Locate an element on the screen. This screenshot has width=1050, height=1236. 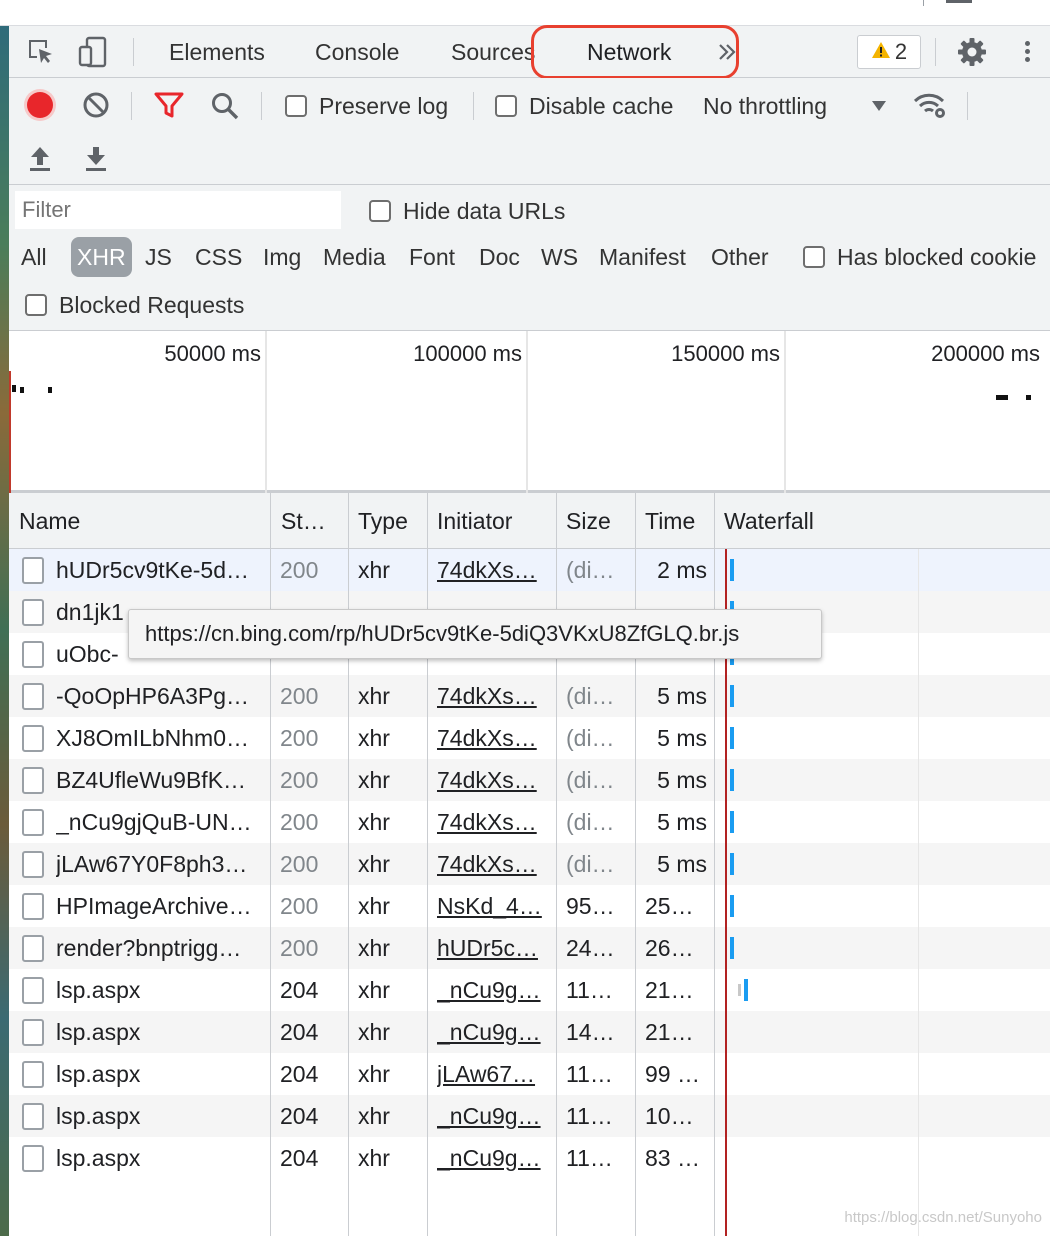
table-row: XJ8OmILbNhm0… 200 xhr 74dkXs… (di… 5 ms is located at coordinates (529, 738).